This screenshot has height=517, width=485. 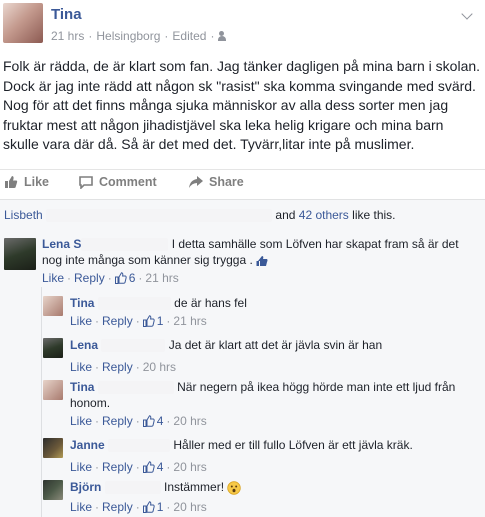 I want to click on post-location: Helsingborg, so click(x=128, y=36).